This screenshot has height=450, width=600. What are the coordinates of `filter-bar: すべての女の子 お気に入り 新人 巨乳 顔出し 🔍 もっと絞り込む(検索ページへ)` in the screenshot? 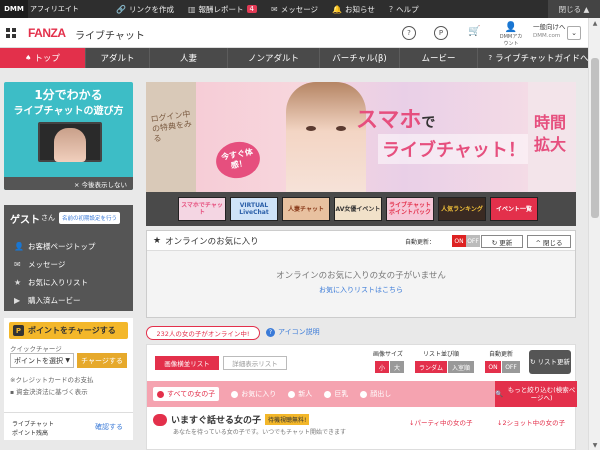 It's located at (362, 394).